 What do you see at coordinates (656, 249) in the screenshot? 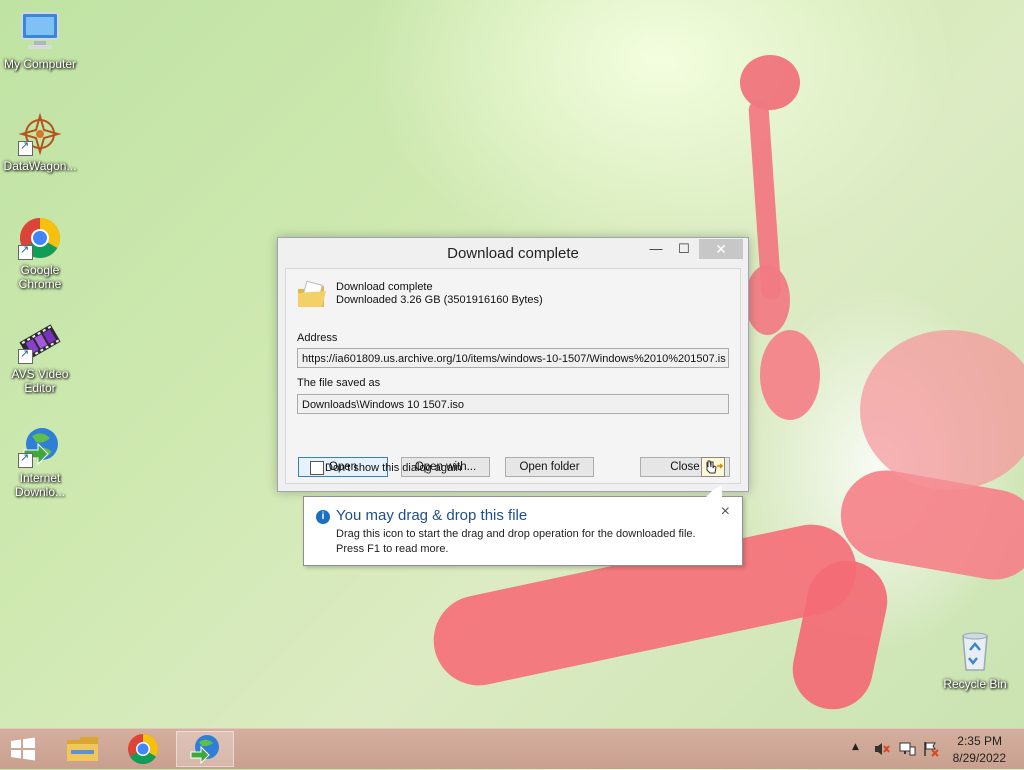
I see `minimize-button: —` at bounding box center [656, 249].